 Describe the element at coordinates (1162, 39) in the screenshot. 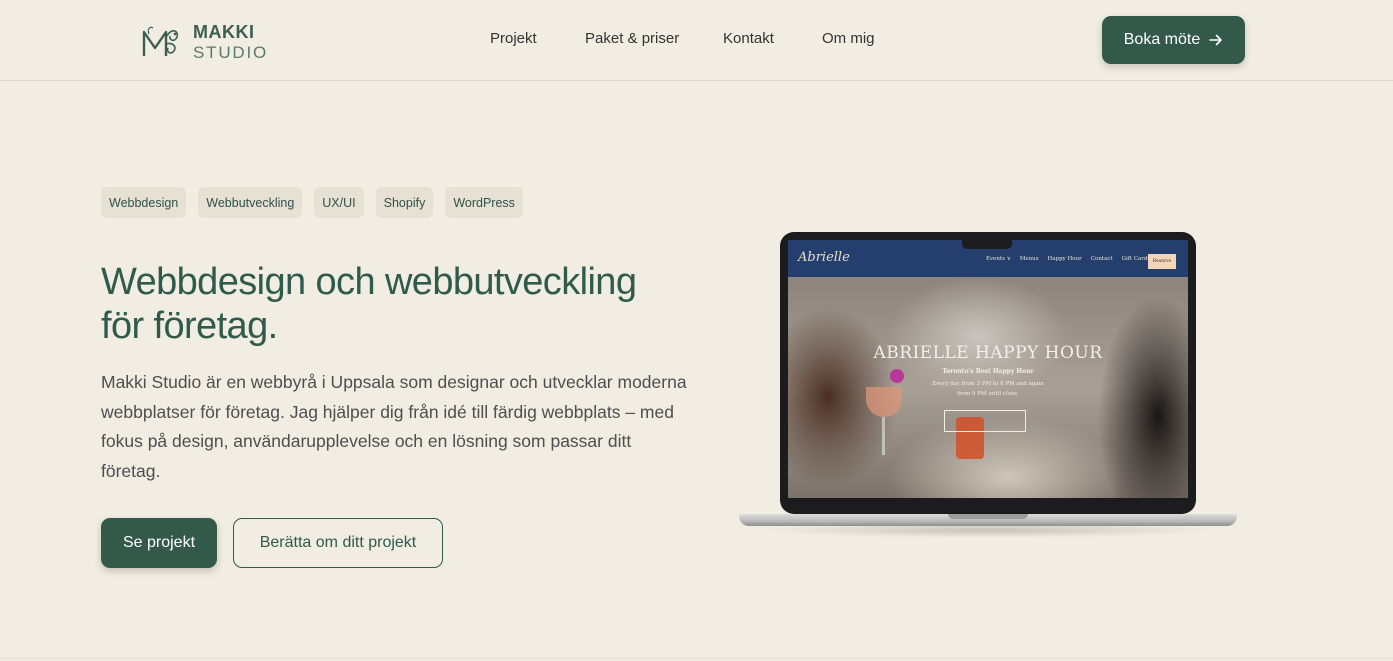

I see `book-meeting-label: Boka möte` at that location.